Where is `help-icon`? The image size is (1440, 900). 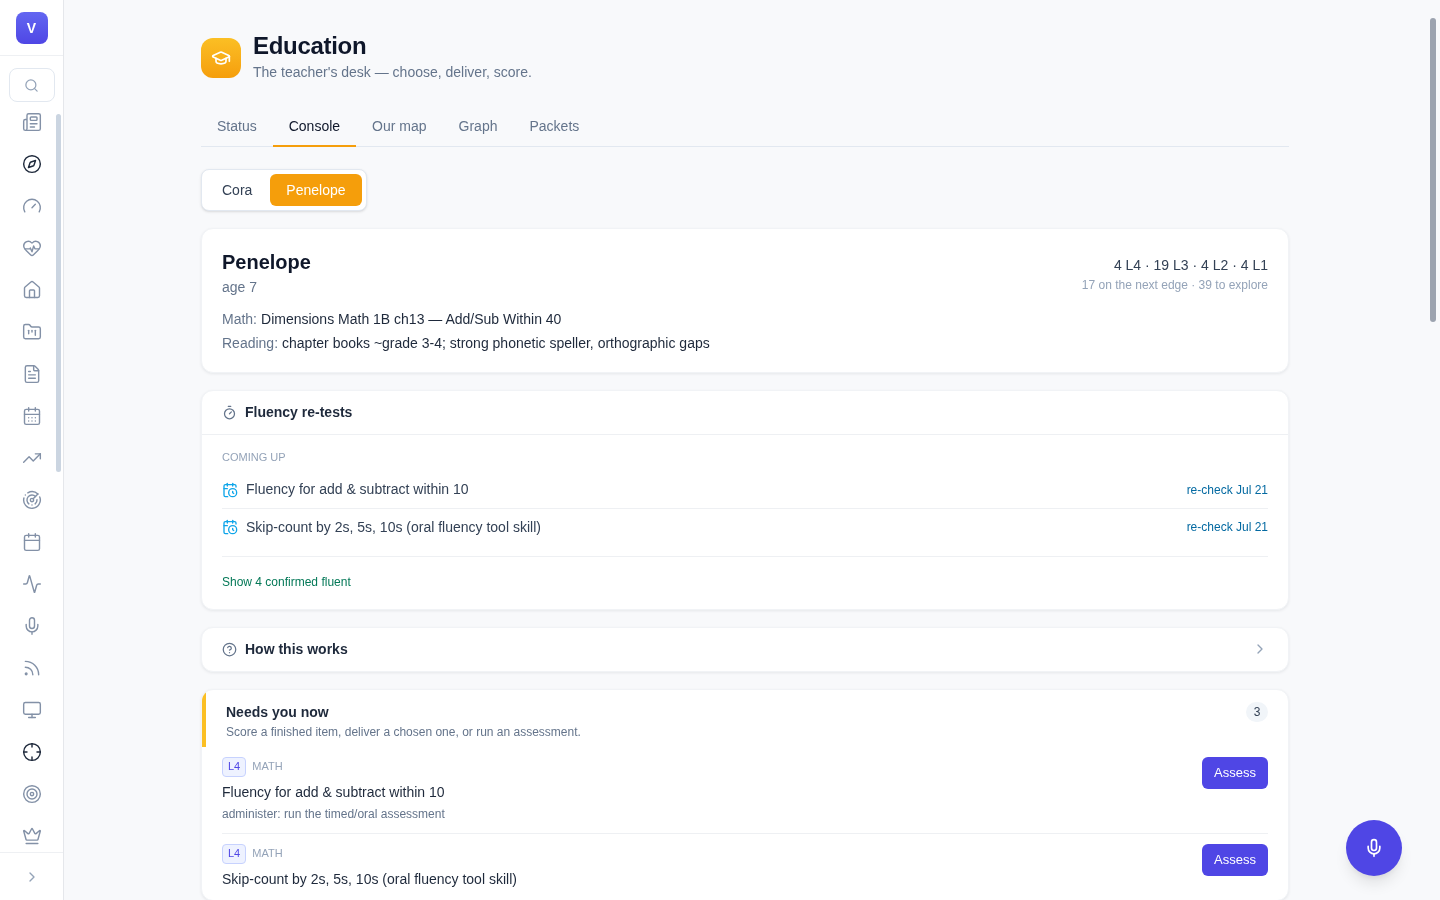 help-icon is located at coordinates (229, 649).